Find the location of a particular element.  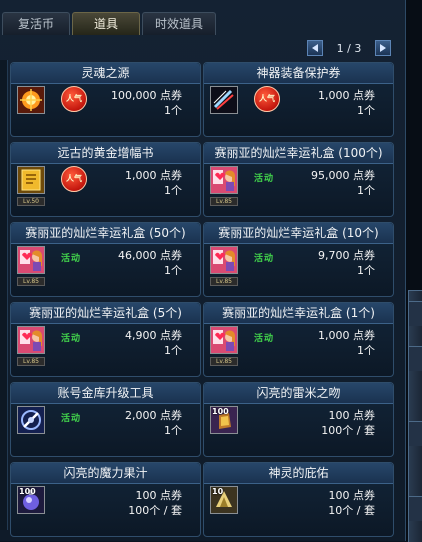

pagination: 1 / 3 is located at coordinates (349, 48).